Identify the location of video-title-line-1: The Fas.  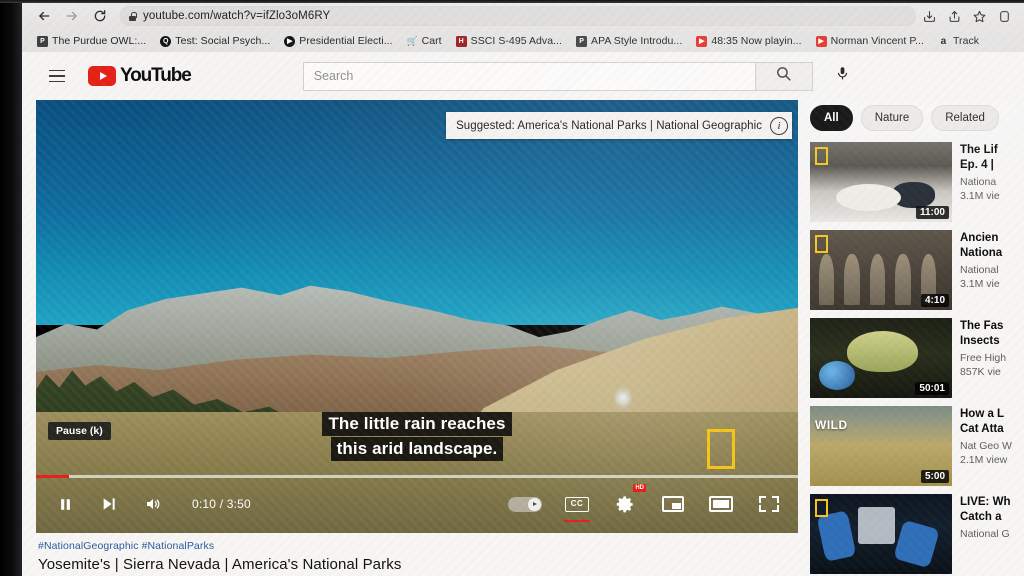
(982, 326).